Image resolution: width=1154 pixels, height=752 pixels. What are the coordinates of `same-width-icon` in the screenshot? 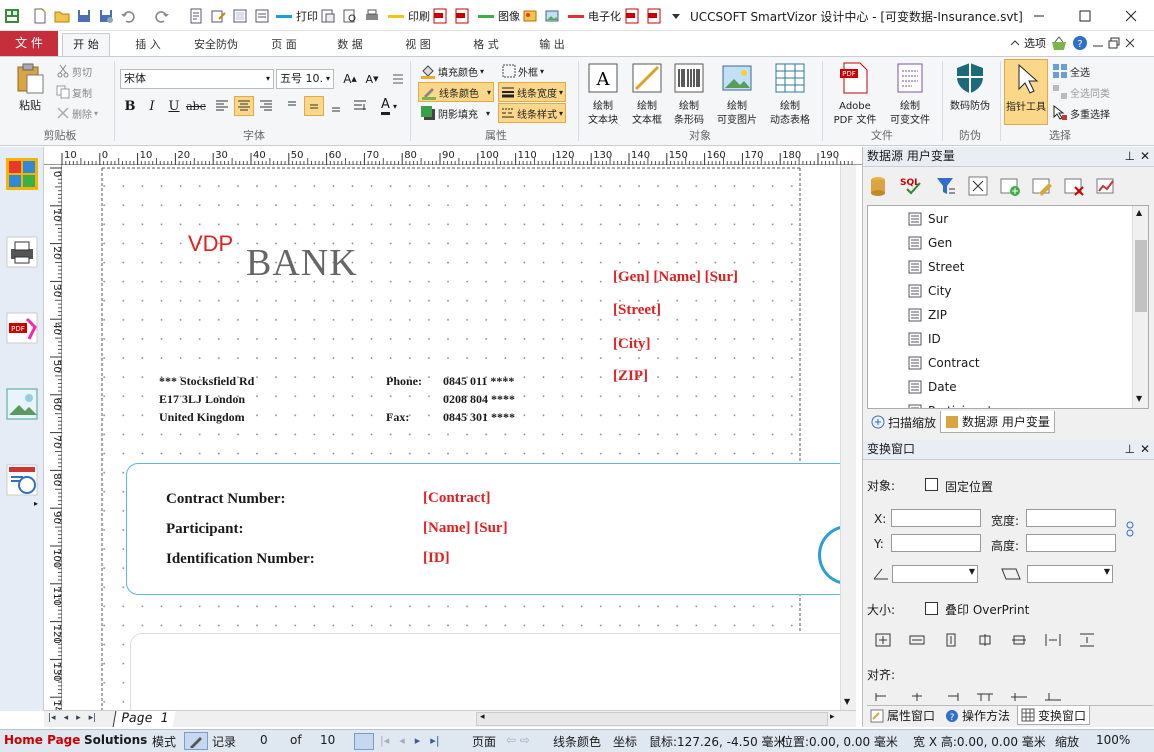 It's located at (917, 640).